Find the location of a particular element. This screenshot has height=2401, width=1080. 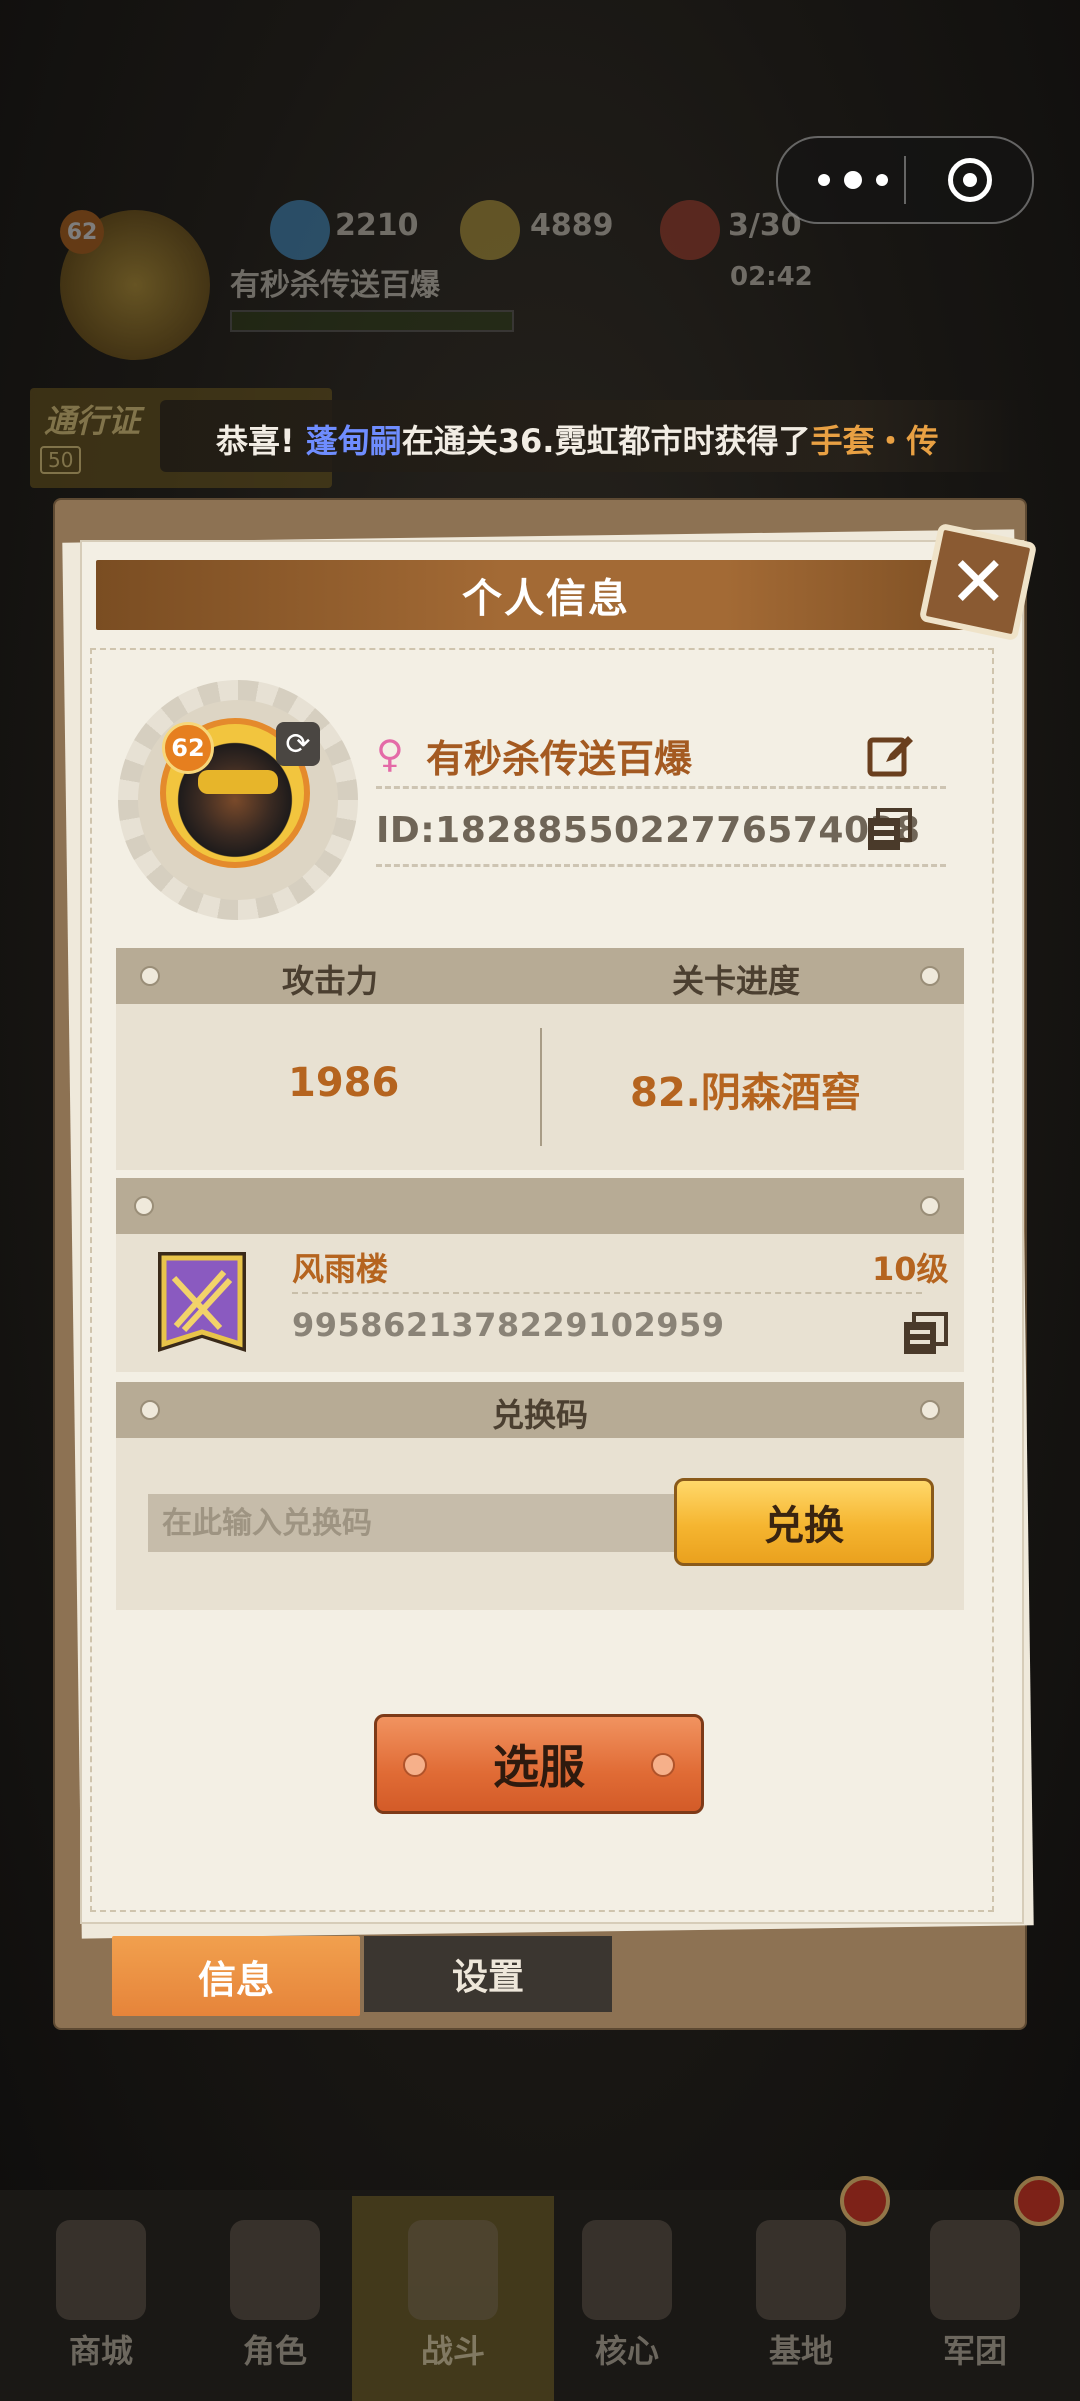

guild-id: 995862137822910295​9 is located at coordinates (508, 1325).